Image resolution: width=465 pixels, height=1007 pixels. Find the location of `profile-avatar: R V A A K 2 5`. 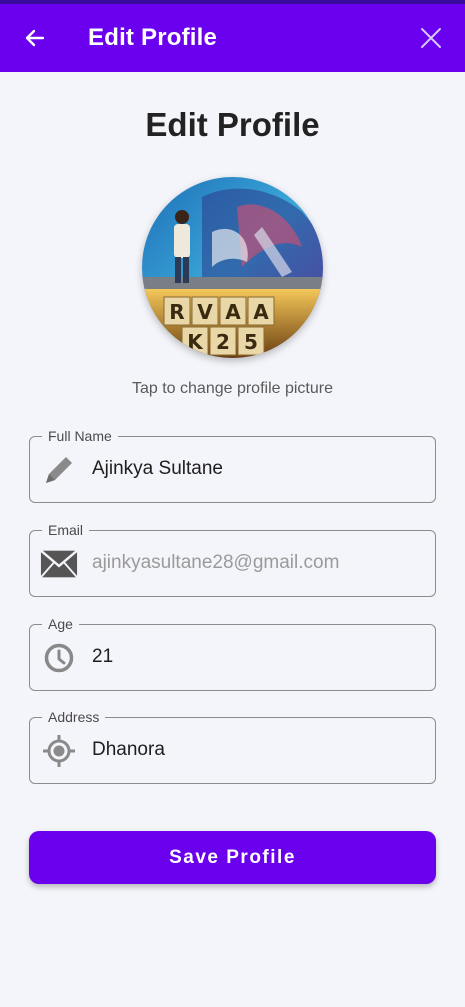

profile-avatar: R V A A K 2 5 is located at coordinates (232, 267).